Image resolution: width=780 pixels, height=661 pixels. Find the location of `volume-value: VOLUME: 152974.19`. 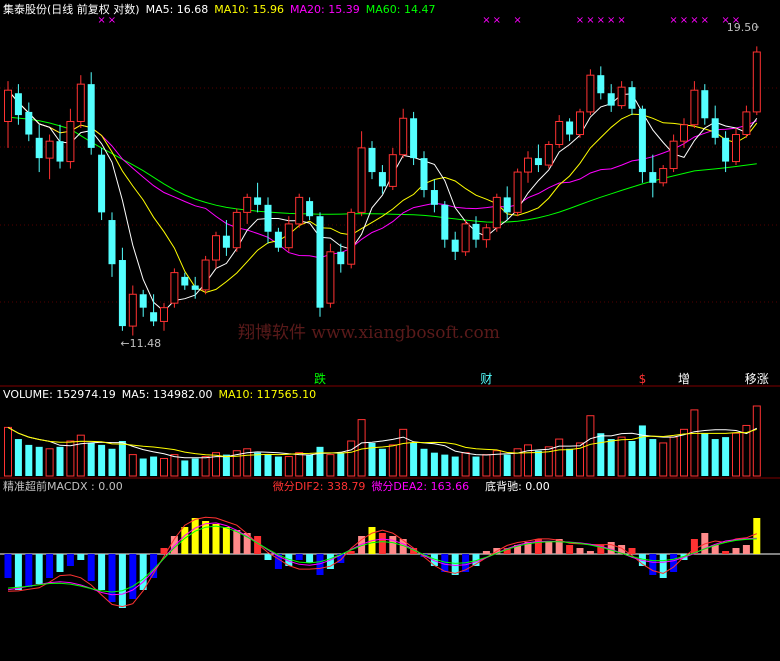

volume-value: VOLUME: 152974.19 is located at coordinates (59, 394).